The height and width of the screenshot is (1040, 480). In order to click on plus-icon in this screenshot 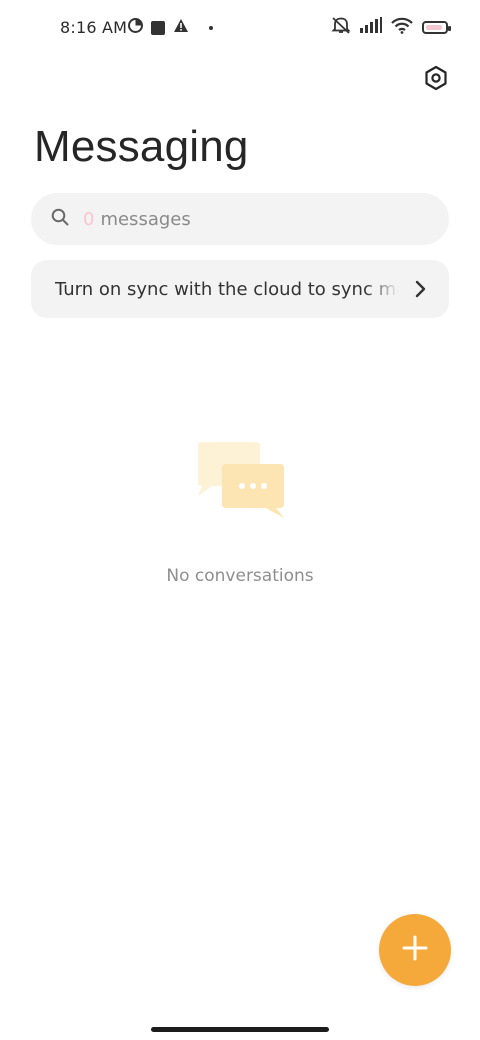, I will do `click(415, 950)`.